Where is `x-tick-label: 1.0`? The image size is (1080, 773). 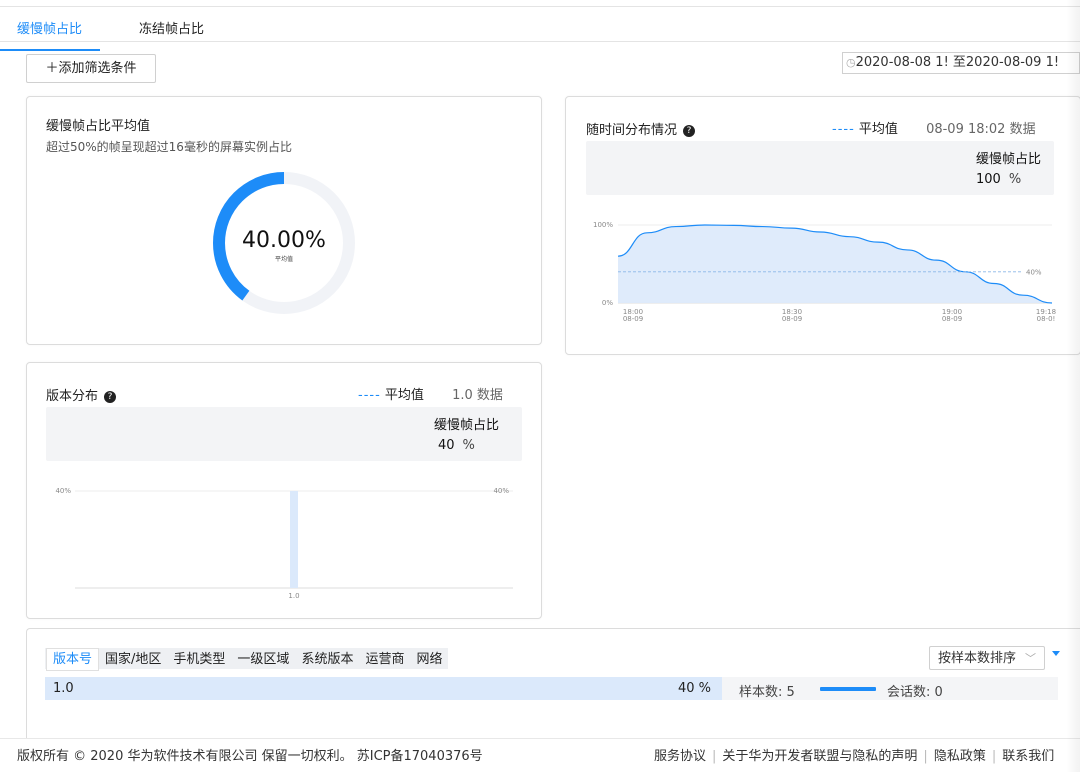
x-tick-label: 1.0 is located at coordinates (293, 596).